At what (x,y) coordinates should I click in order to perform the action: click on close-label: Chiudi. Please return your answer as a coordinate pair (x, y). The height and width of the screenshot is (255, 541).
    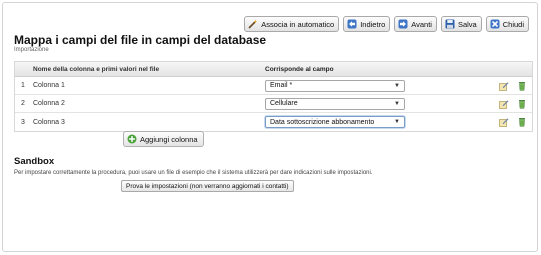
    Looking at the image, I should click on (513, 24).